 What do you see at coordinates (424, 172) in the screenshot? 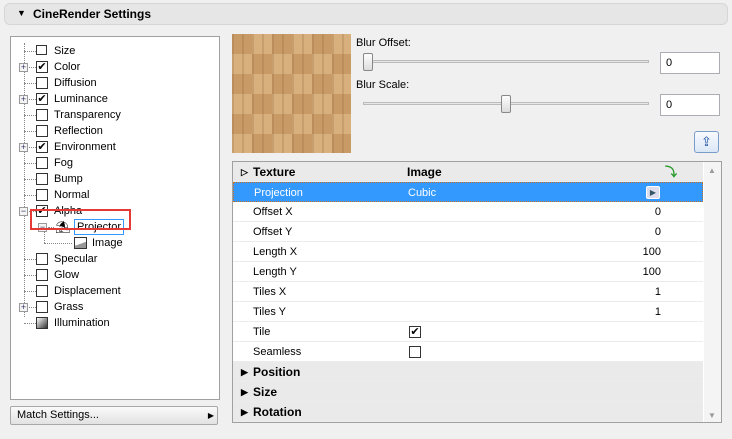
I see `group-value: Image` at bounding box center [424, 172].